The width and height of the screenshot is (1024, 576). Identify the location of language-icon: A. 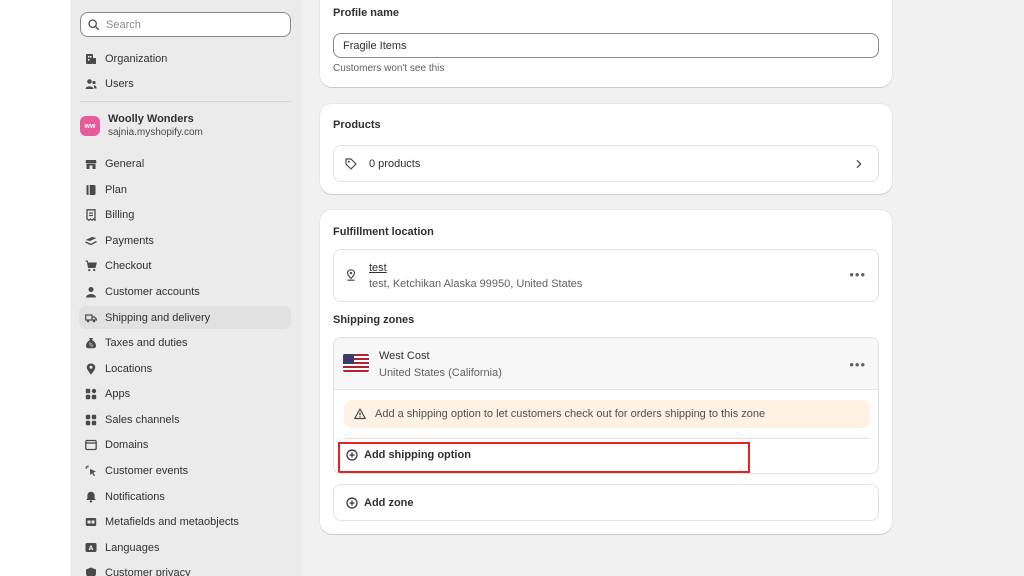
(91, 548).